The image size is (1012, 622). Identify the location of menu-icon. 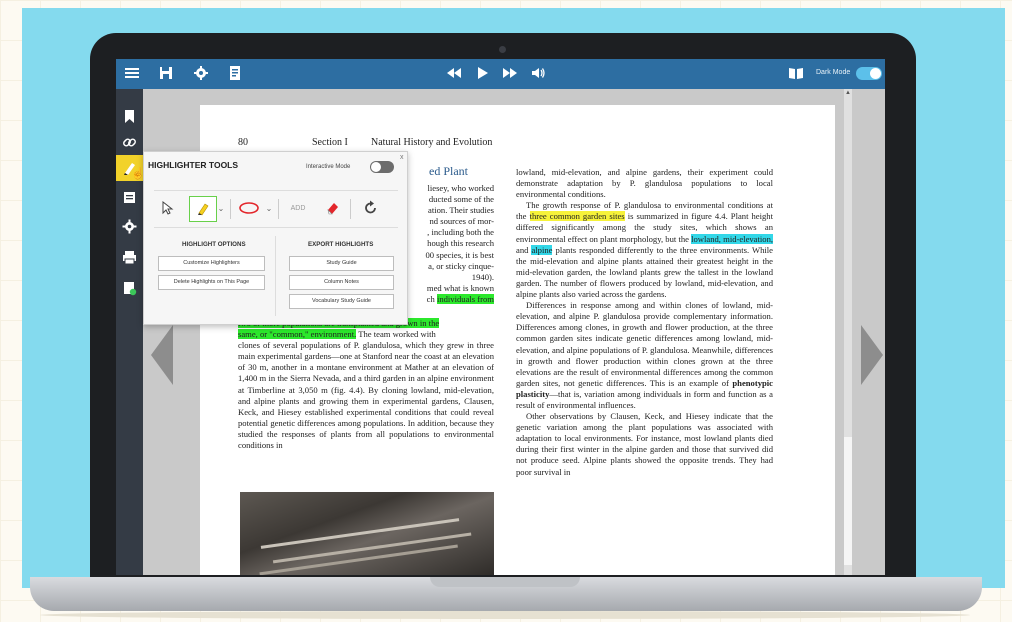
(132, 73).